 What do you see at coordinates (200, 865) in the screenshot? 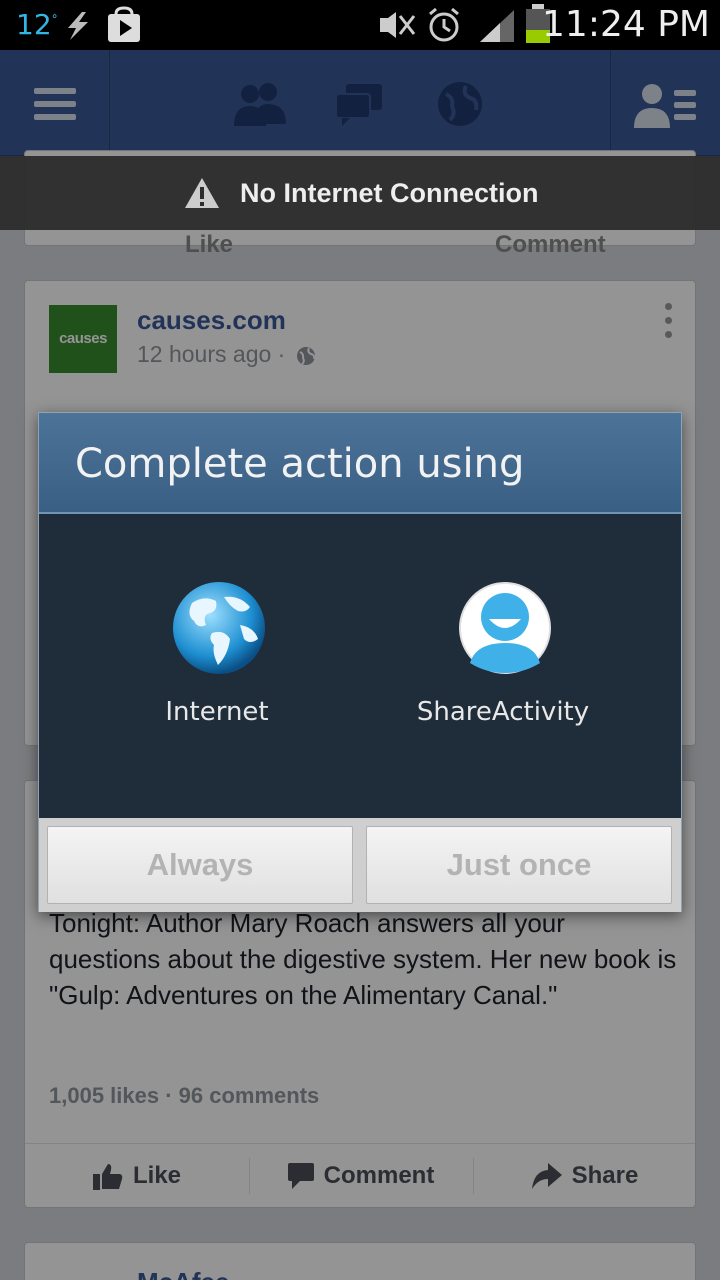
I see `always-button: Always` at bounding box center [200, 865].